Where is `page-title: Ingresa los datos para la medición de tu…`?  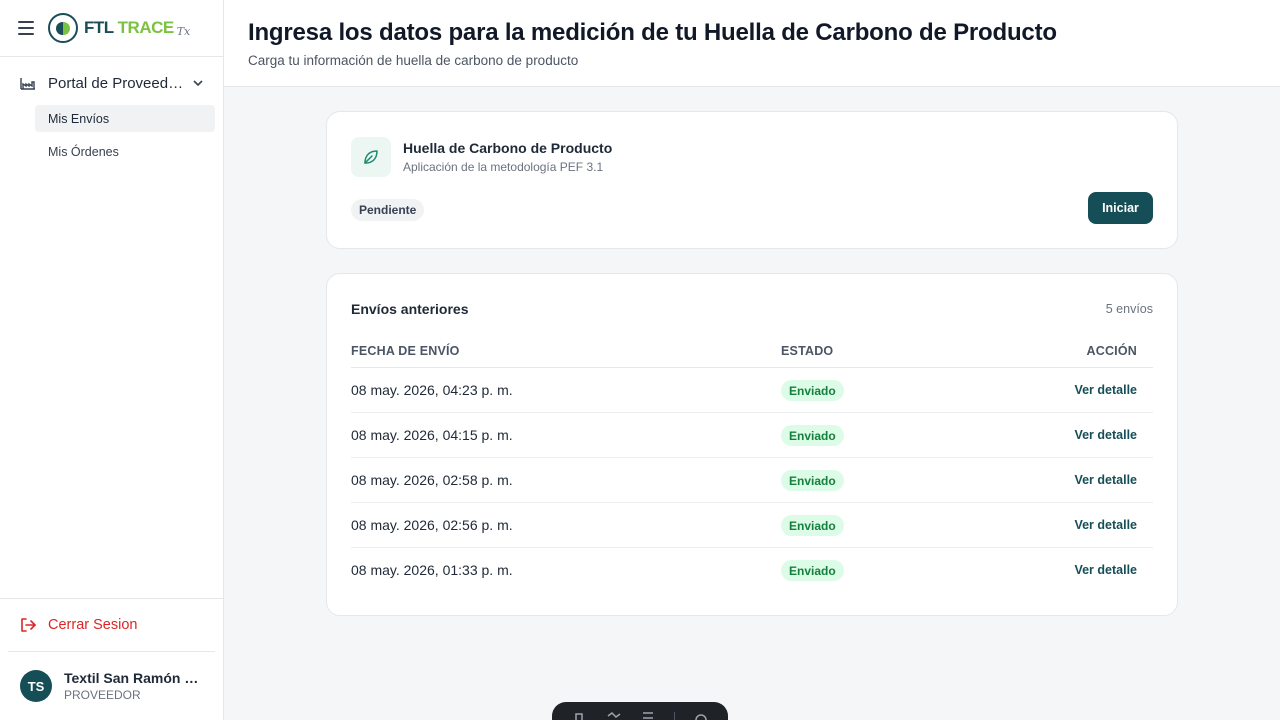
page-title: Ingresa los datos para la medición de tu… is located at coordinates (652, 32).